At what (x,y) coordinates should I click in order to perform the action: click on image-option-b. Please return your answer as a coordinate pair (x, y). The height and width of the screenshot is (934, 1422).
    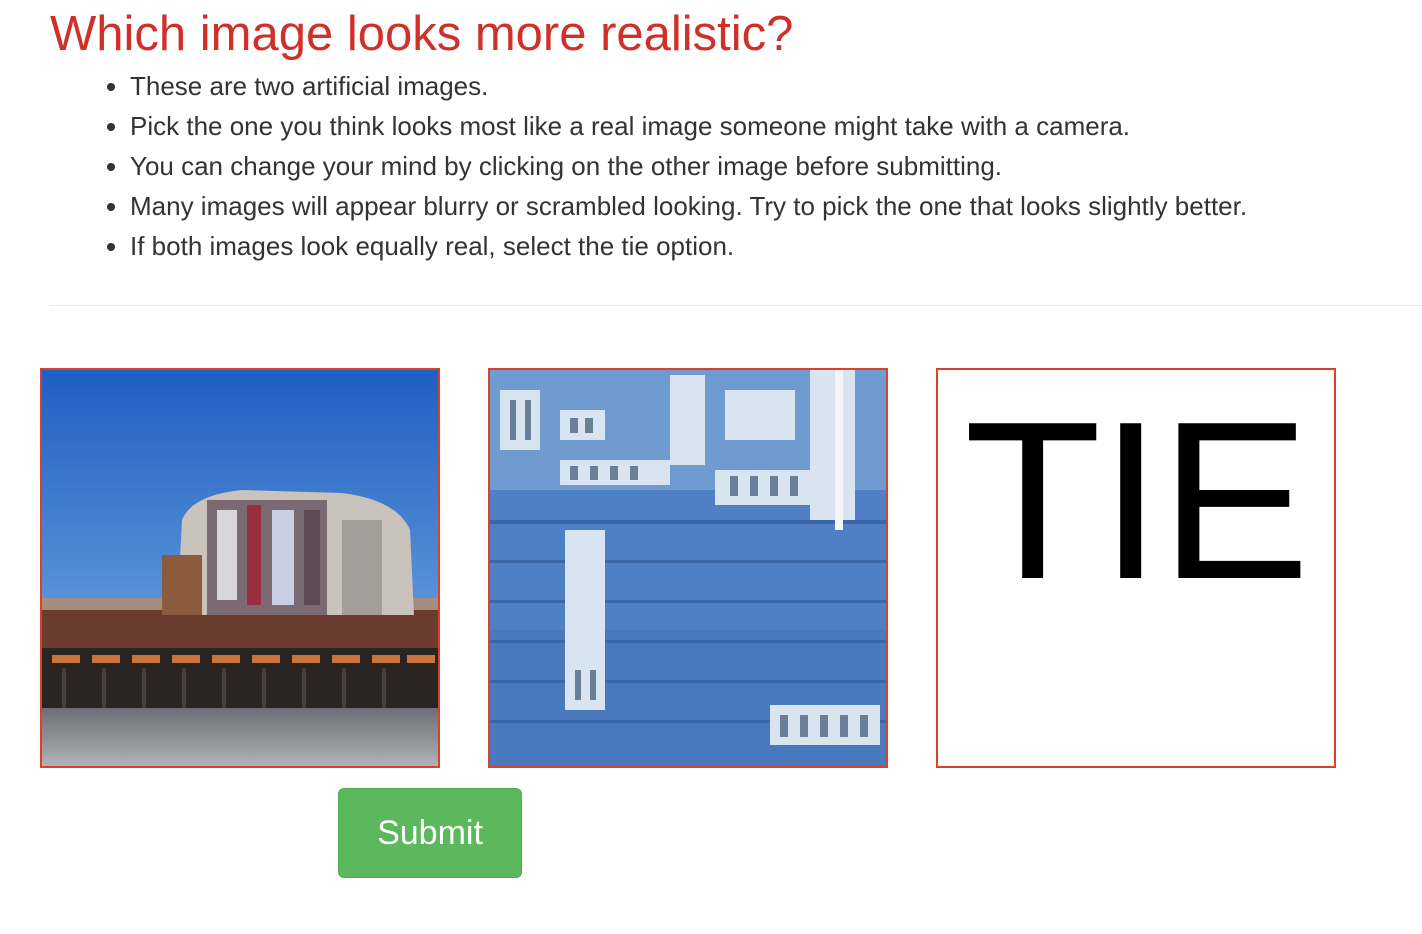
    Looking at the image, I should click on (688, 568).